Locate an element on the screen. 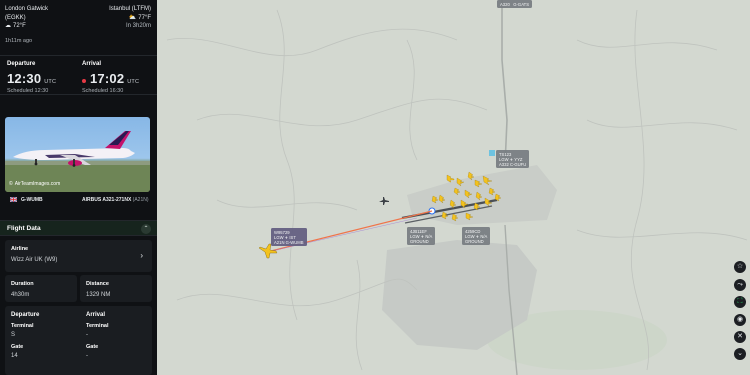  map-label-top: A320 G-GATS is located at coordinates (515, 4).